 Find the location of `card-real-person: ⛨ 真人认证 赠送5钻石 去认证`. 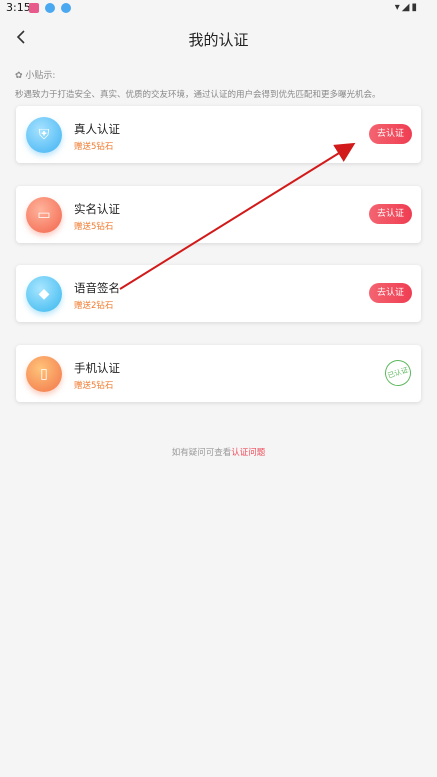

card-real-person: ⛨ 真人认证 赠送5钻石 去认证 is located at coordinates (218, 134).